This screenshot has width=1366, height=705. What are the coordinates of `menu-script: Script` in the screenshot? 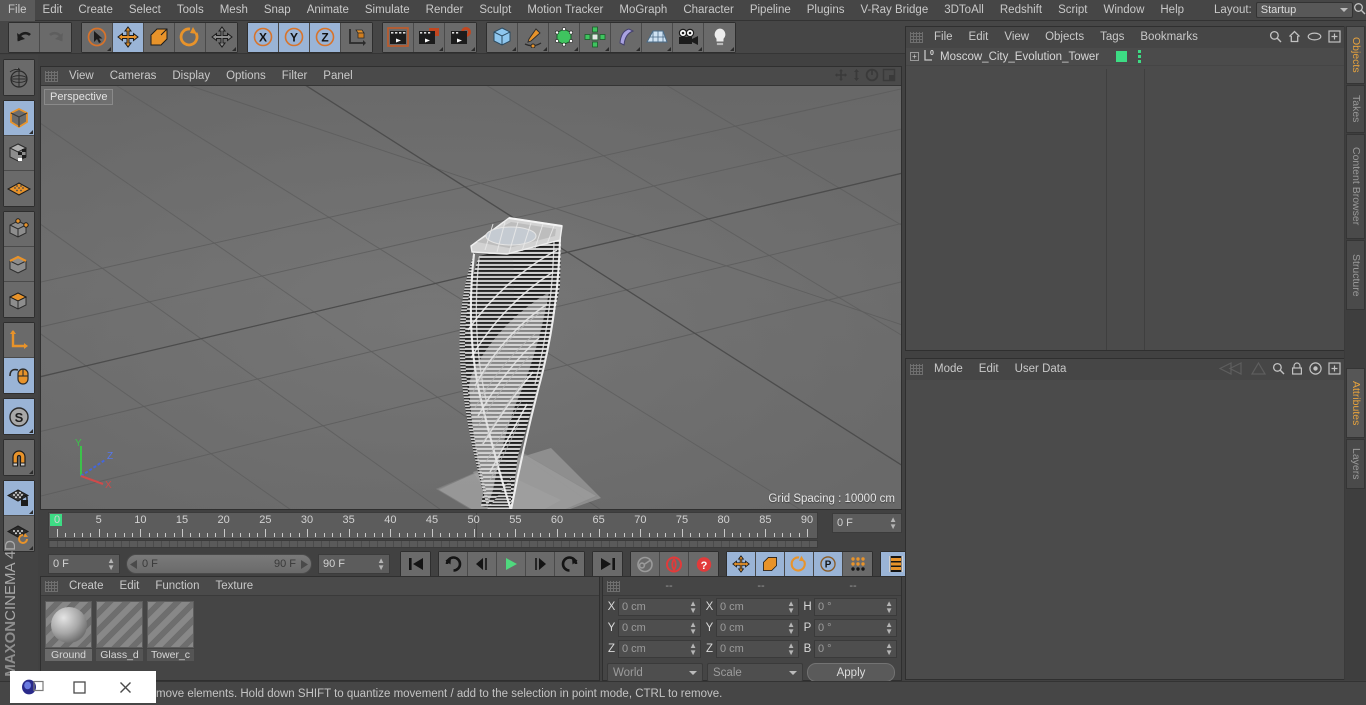 It's located at (1072, 10).